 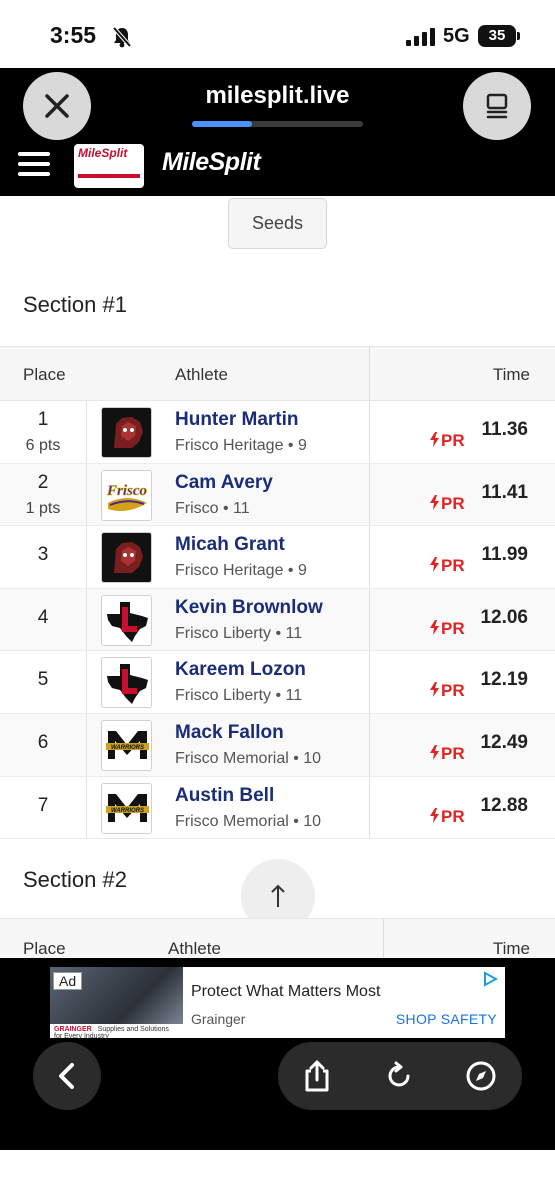 I want to click on table-row: 3 Micah Grant Frisco Heritage • 9 PR 11.99, so click(x=277, y=557).